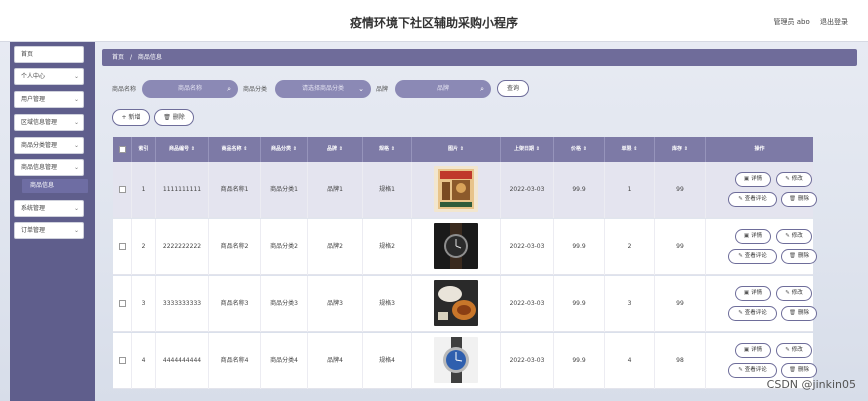 The image size is (868, 401). What do you see at coordinates (323, 89) in the screenshot?
I see `category-select: 请选择商品分类 ⌄` at bounding box center [323, 89].